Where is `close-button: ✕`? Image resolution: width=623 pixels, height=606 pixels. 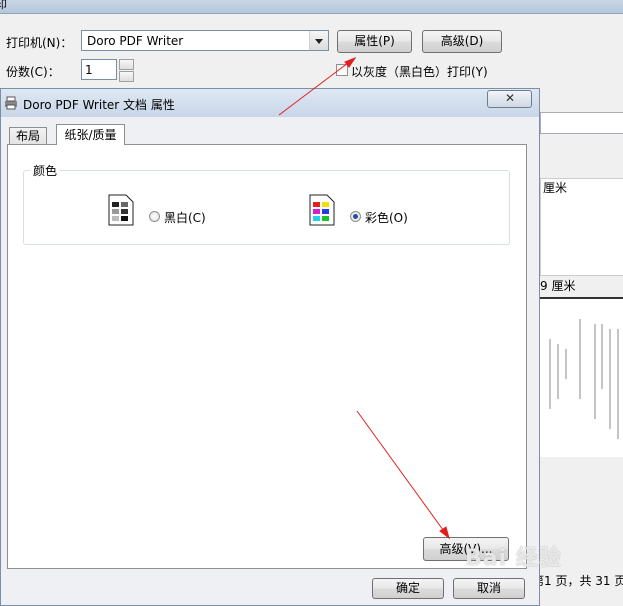 close-button: ✕ is located at coordinates (509, 99).